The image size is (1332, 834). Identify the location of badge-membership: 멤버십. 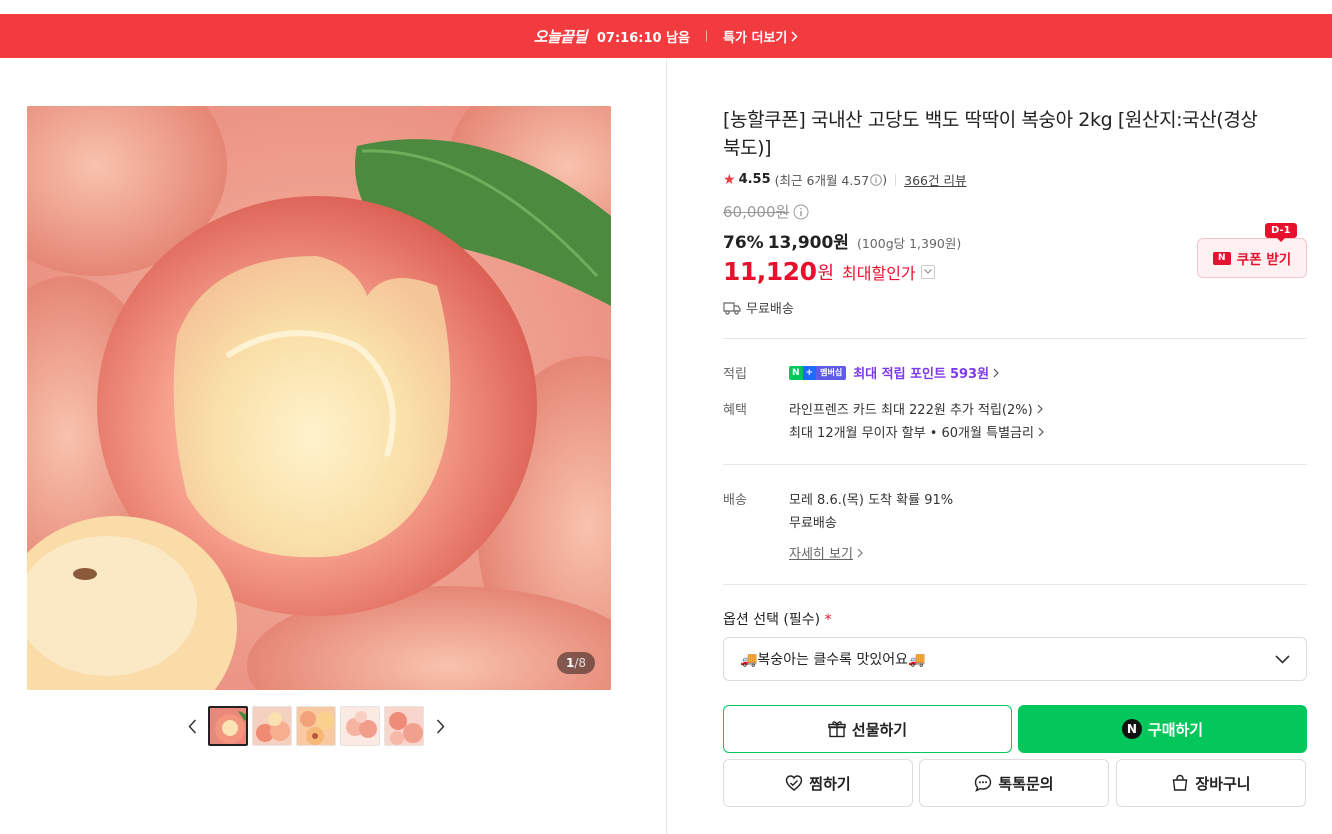
(831, 372).